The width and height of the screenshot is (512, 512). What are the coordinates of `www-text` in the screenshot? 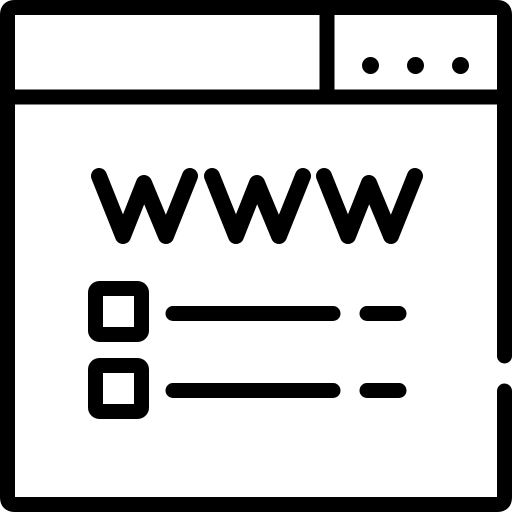 It's located at (257, 206).